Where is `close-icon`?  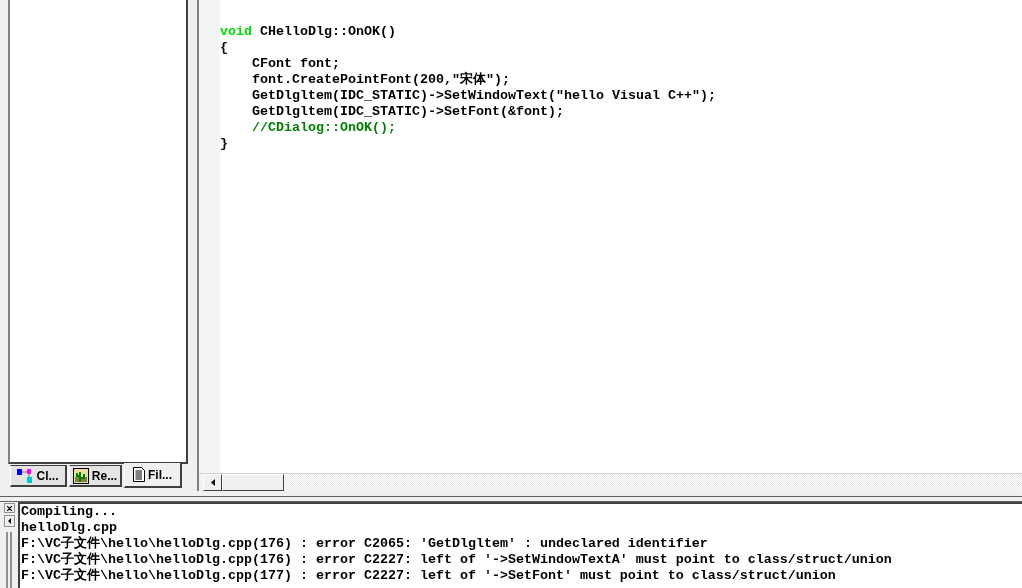
close-icon is located at coordinates (9, 508).